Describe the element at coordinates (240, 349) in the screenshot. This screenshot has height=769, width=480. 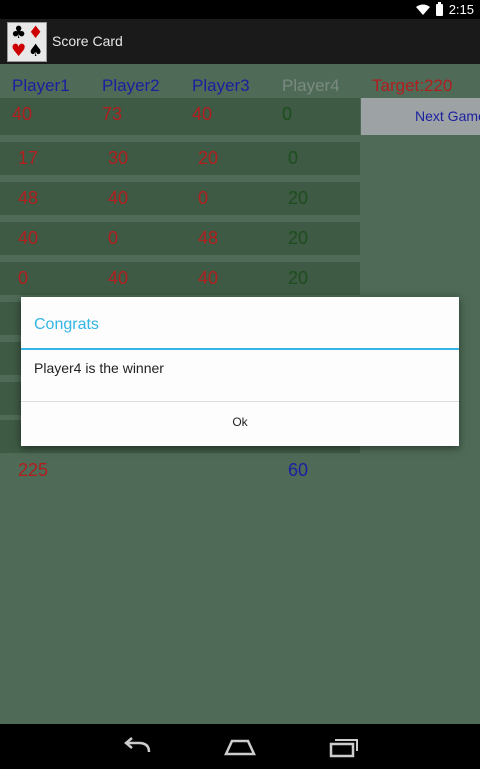
I see `dialog-title-divider` at that location.